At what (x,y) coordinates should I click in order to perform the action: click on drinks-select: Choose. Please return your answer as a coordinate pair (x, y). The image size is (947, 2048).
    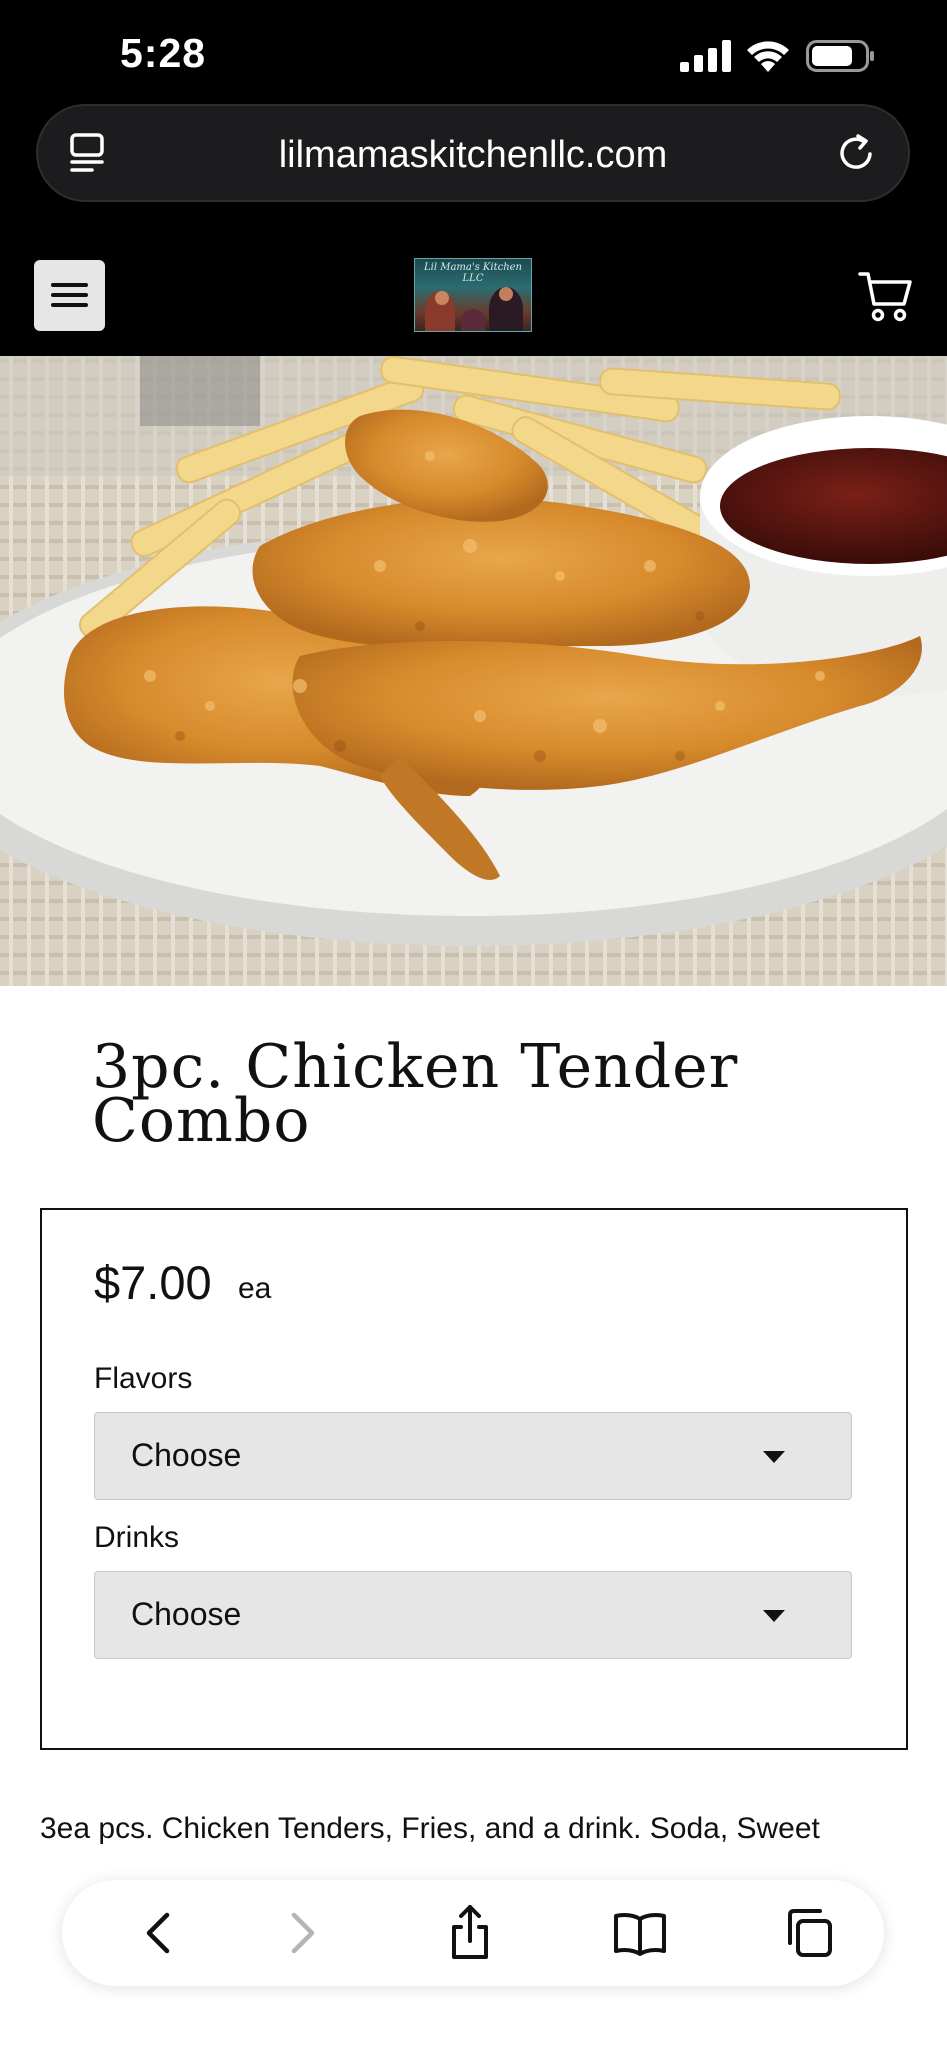
    Looking at the image, I should click on (473, 1615).